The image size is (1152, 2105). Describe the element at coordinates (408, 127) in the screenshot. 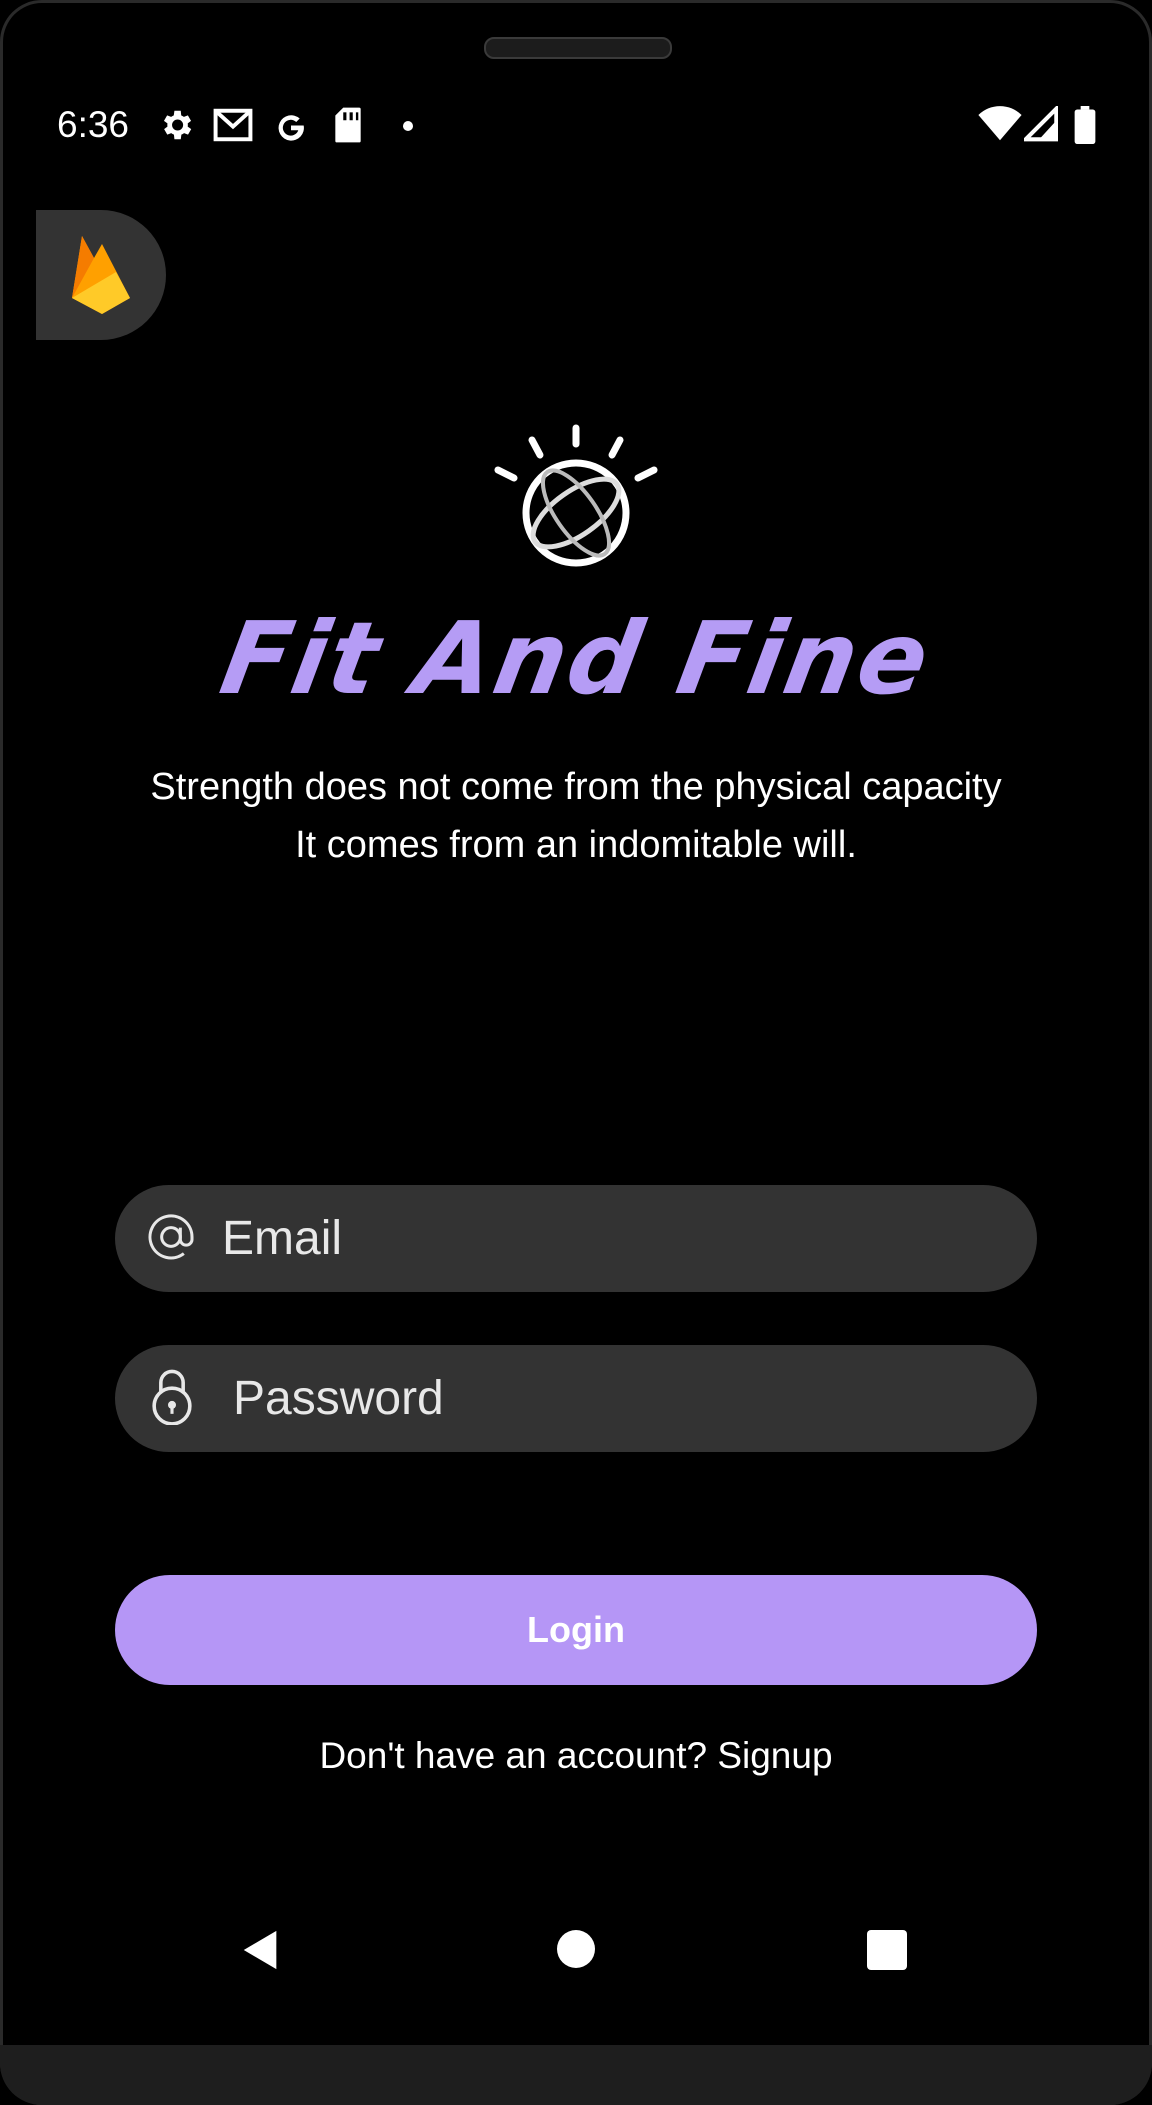

I see `dot-icon` at that location.